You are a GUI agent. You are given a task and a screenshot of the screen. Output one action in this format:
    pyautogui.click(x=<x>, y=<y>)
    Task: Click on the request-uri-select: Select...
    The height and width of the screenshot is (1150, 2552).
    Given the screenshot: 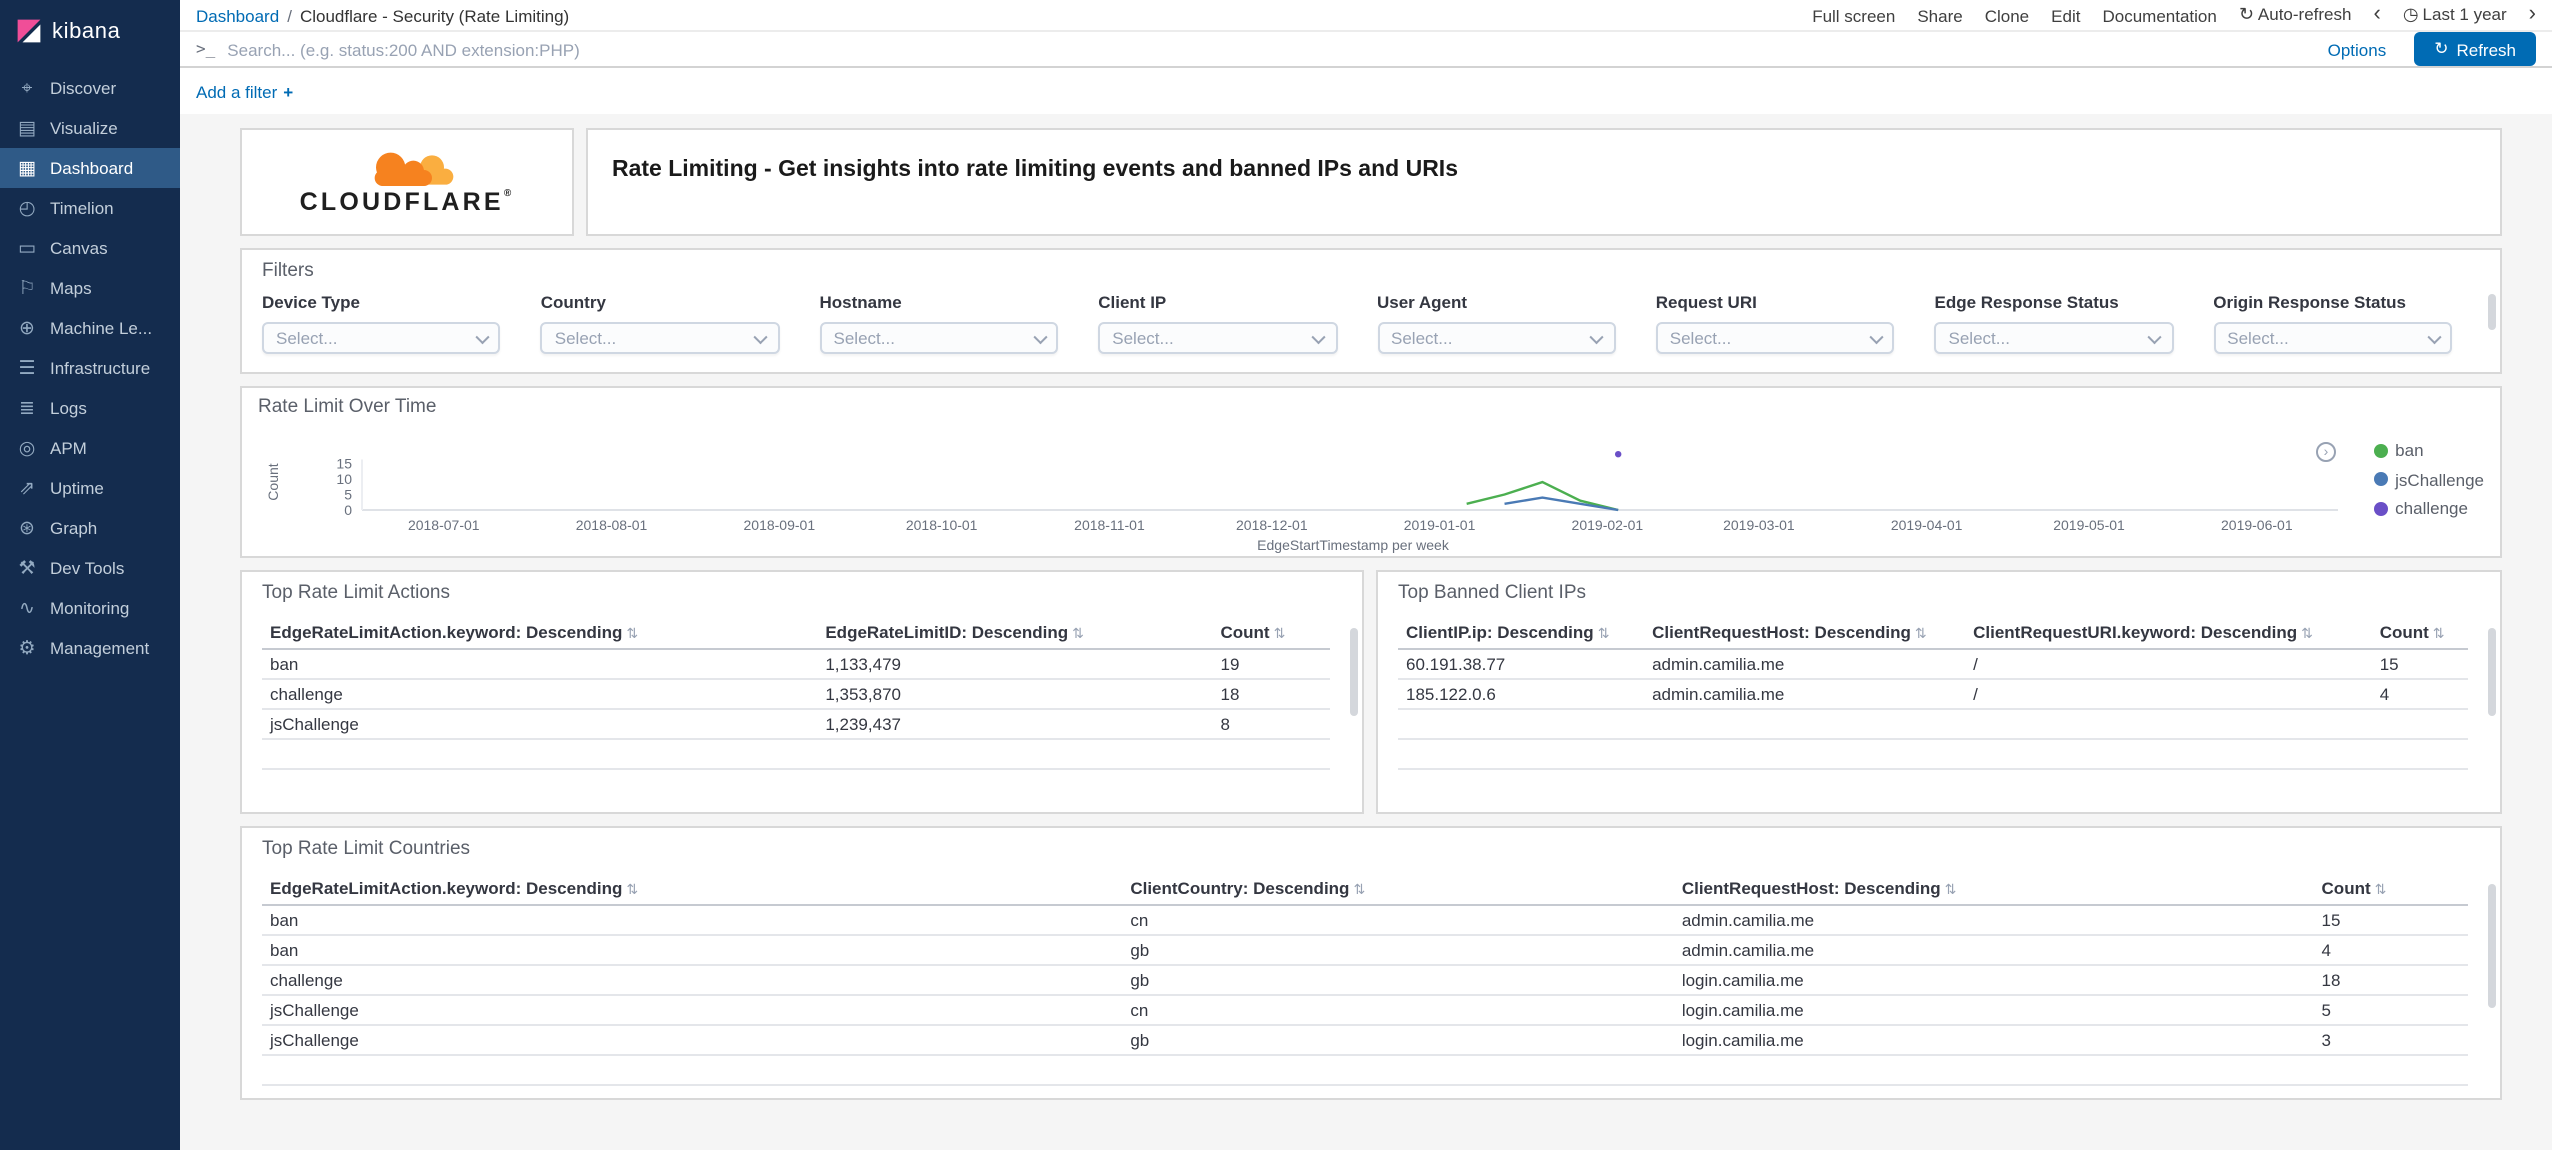 What is the action you would take?
    pyautogui.click(x=1775, y=338)
    